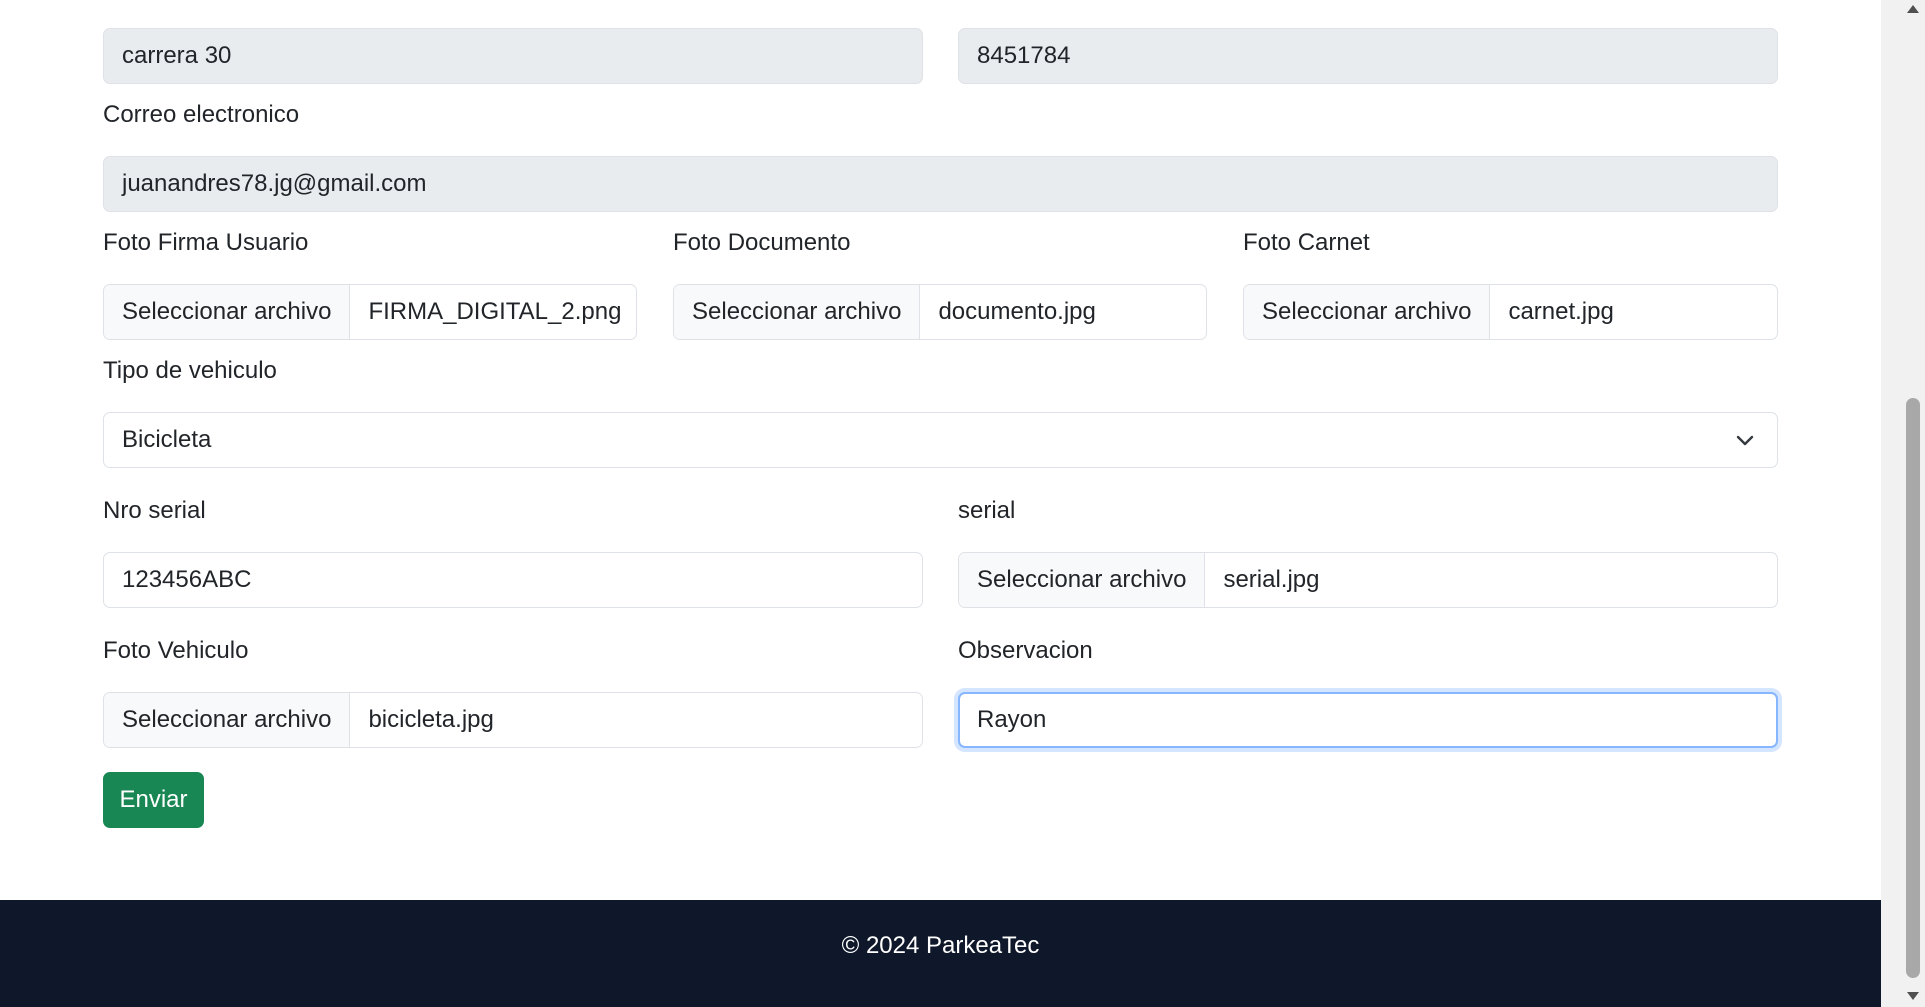 The image size is (1925, 1007). I want to click on serial-number-label: Nro serial, so click(154, 510).